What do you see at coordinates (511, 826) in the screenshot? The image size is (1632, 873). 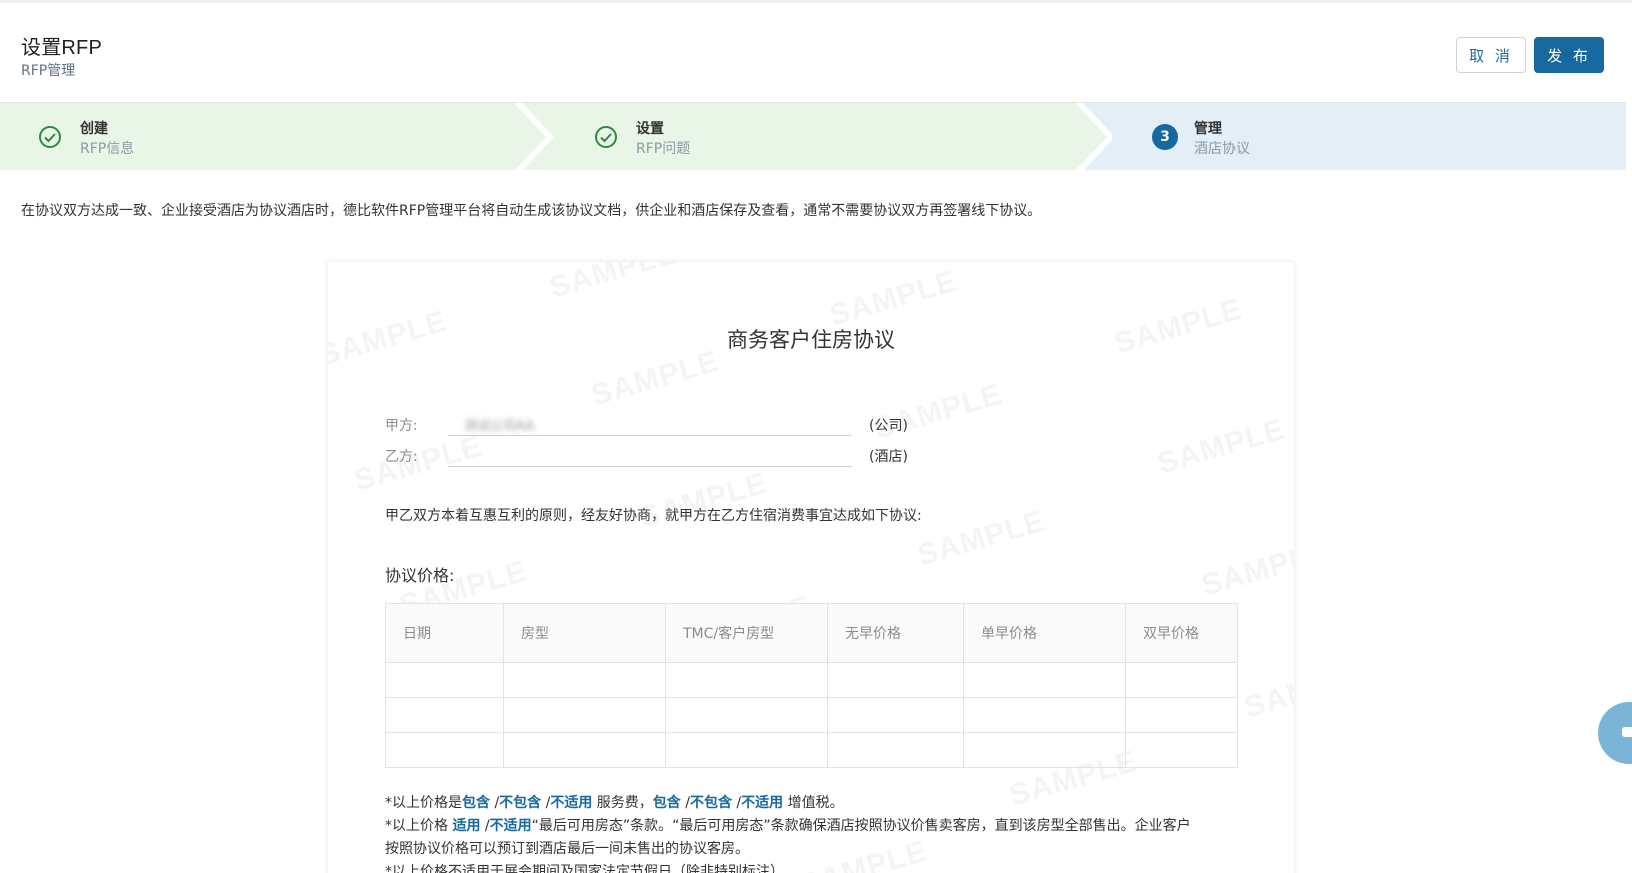 I see `option-not-applicable-lra: 不适用` at bounding box center [511, 826].